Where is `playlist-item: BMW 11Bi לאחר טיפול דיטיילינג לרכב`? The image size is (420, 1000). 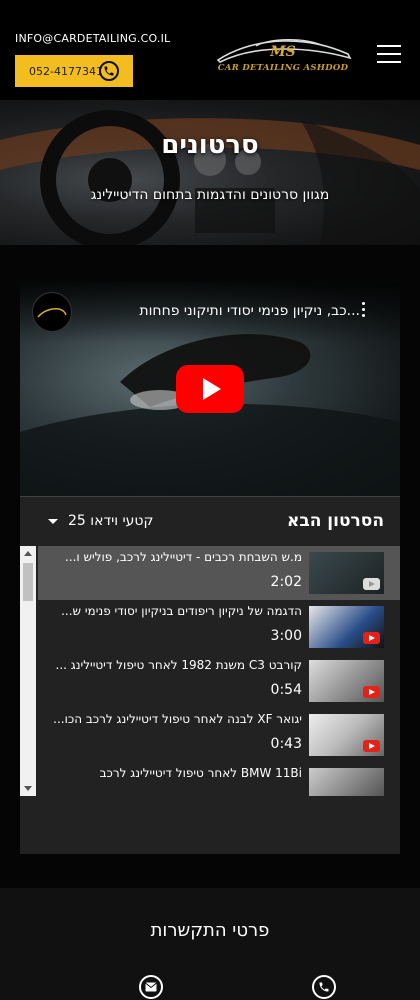
playlist-item: BMW 11Bi לאחר טיפול דיטיילינג לרכב is located at coordinates (219, 779).